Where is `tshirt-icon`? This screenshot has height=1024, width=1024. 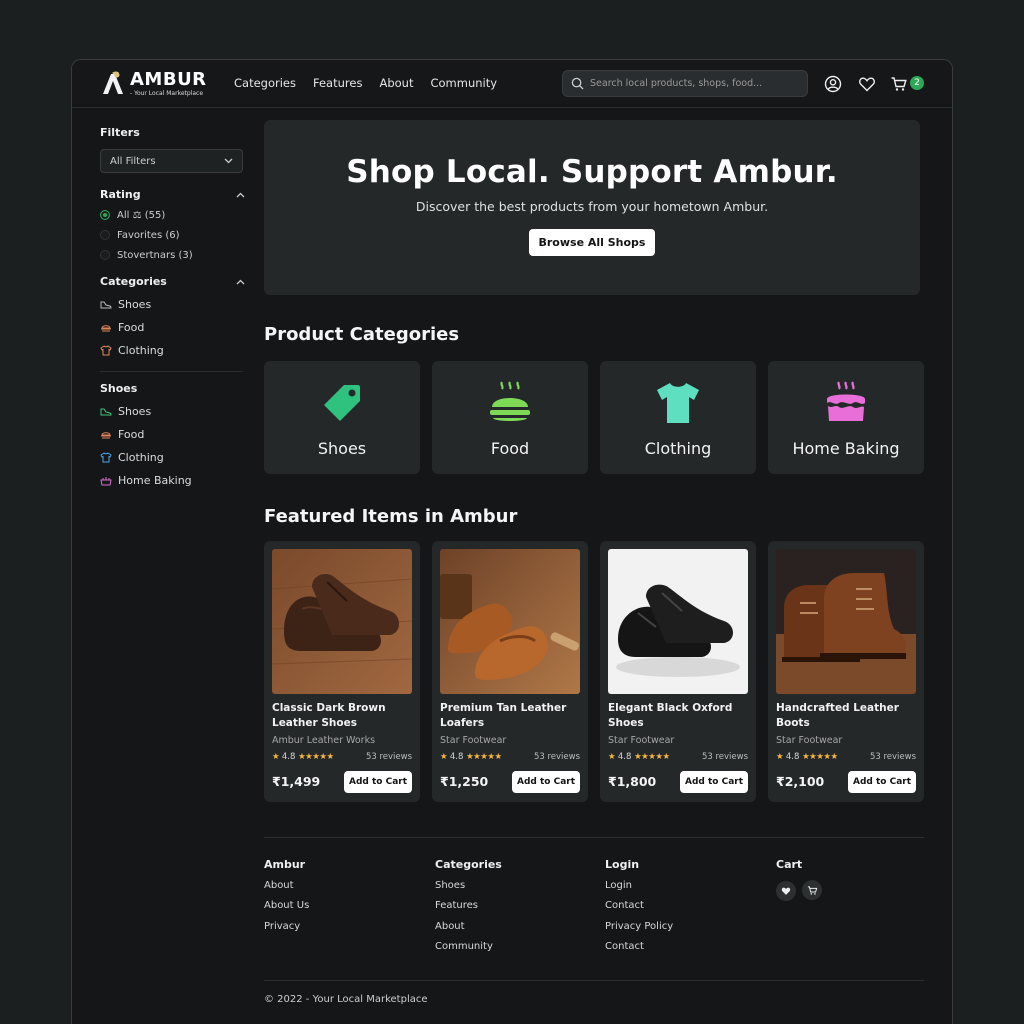 tshirt-icon is located at coordinates (106, 350).